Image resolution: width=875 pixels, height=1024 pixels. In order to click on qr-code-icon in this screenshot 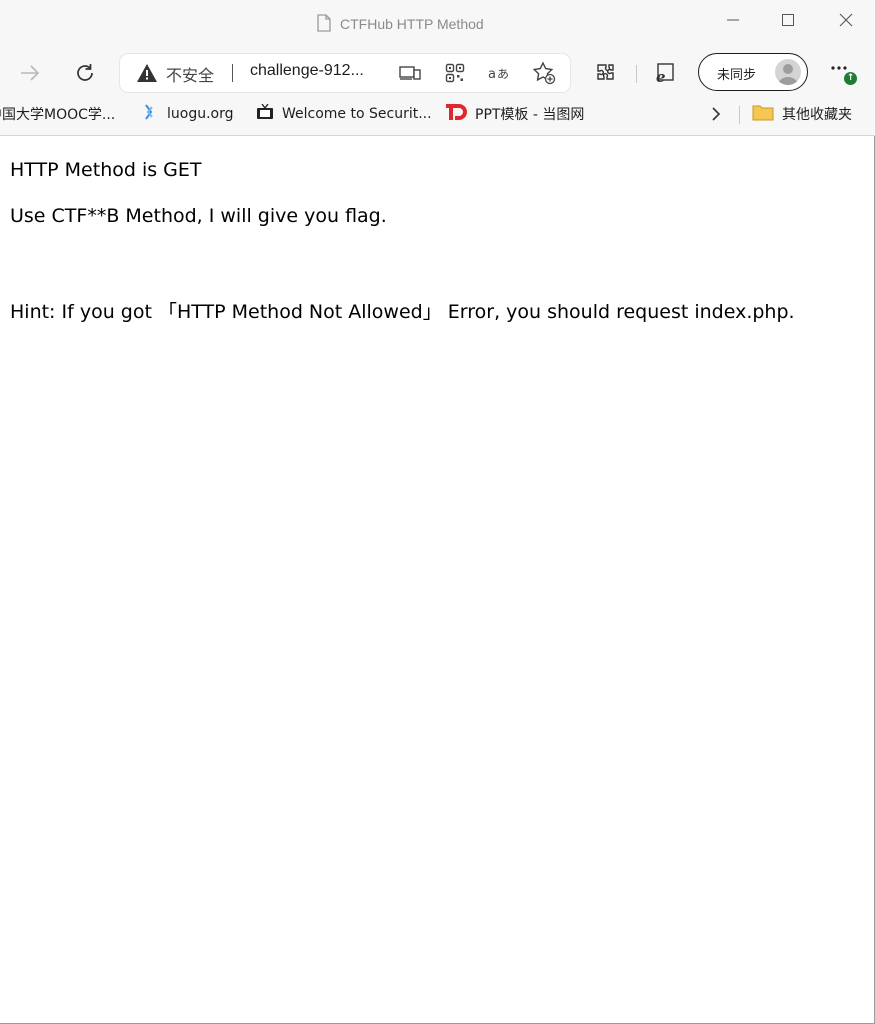, I will do `click(455, 73)`.